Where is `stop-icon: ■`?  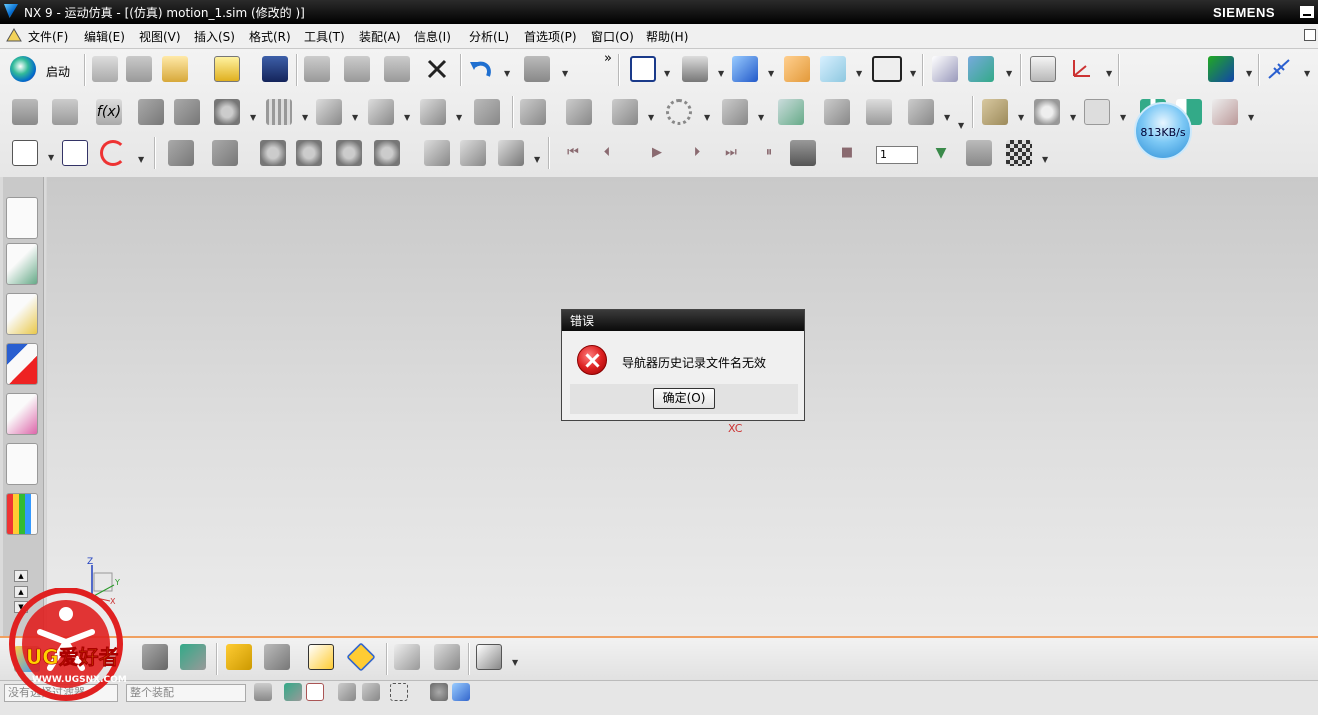
stop-icon: ■ is located at coordinates (847, 153).